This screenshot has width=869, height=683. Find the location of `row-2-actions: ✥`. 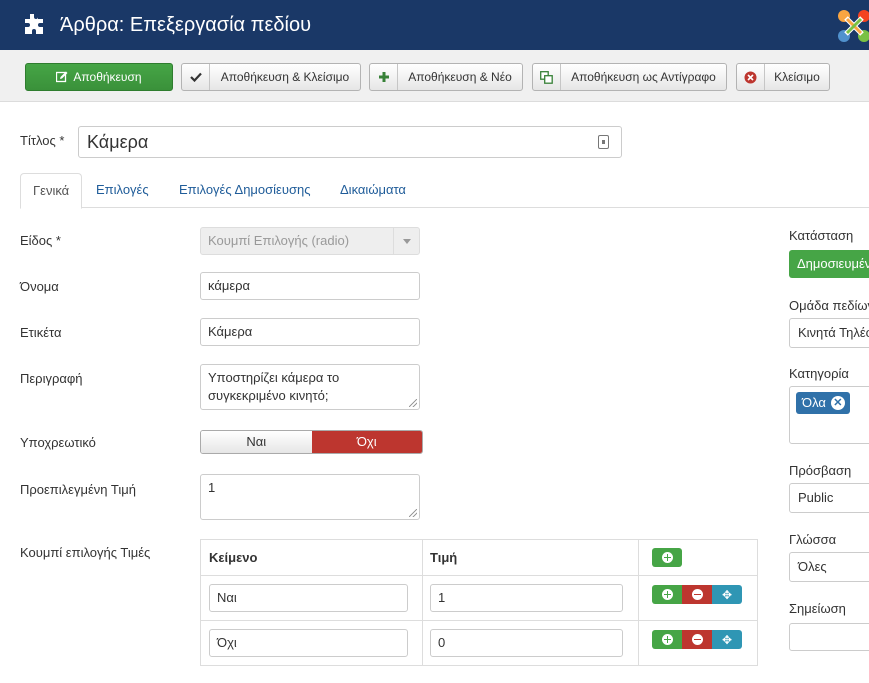

row-2-actions: ✥ is located at coordinates (697, 639).